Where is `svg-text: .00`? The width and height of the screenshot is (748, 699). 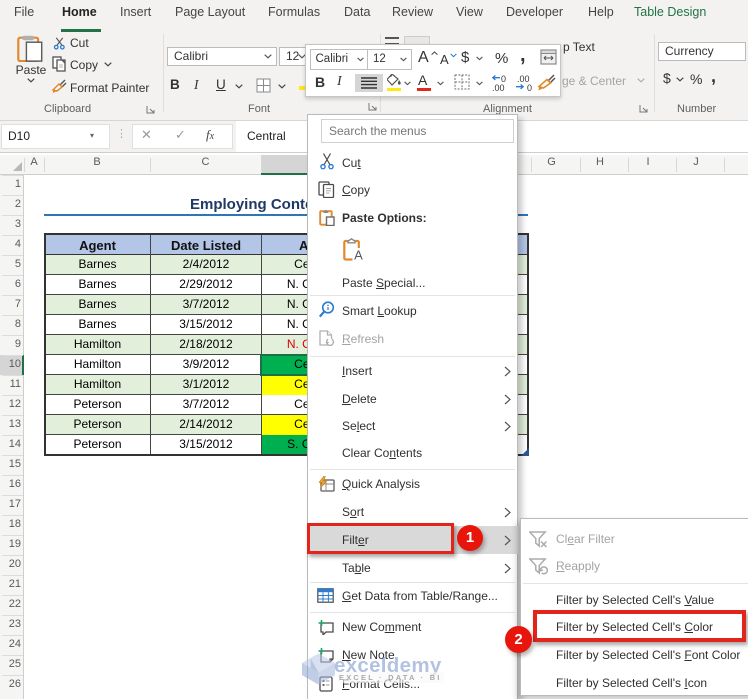
svg-text: .00 is located at coordinates (498, 87).